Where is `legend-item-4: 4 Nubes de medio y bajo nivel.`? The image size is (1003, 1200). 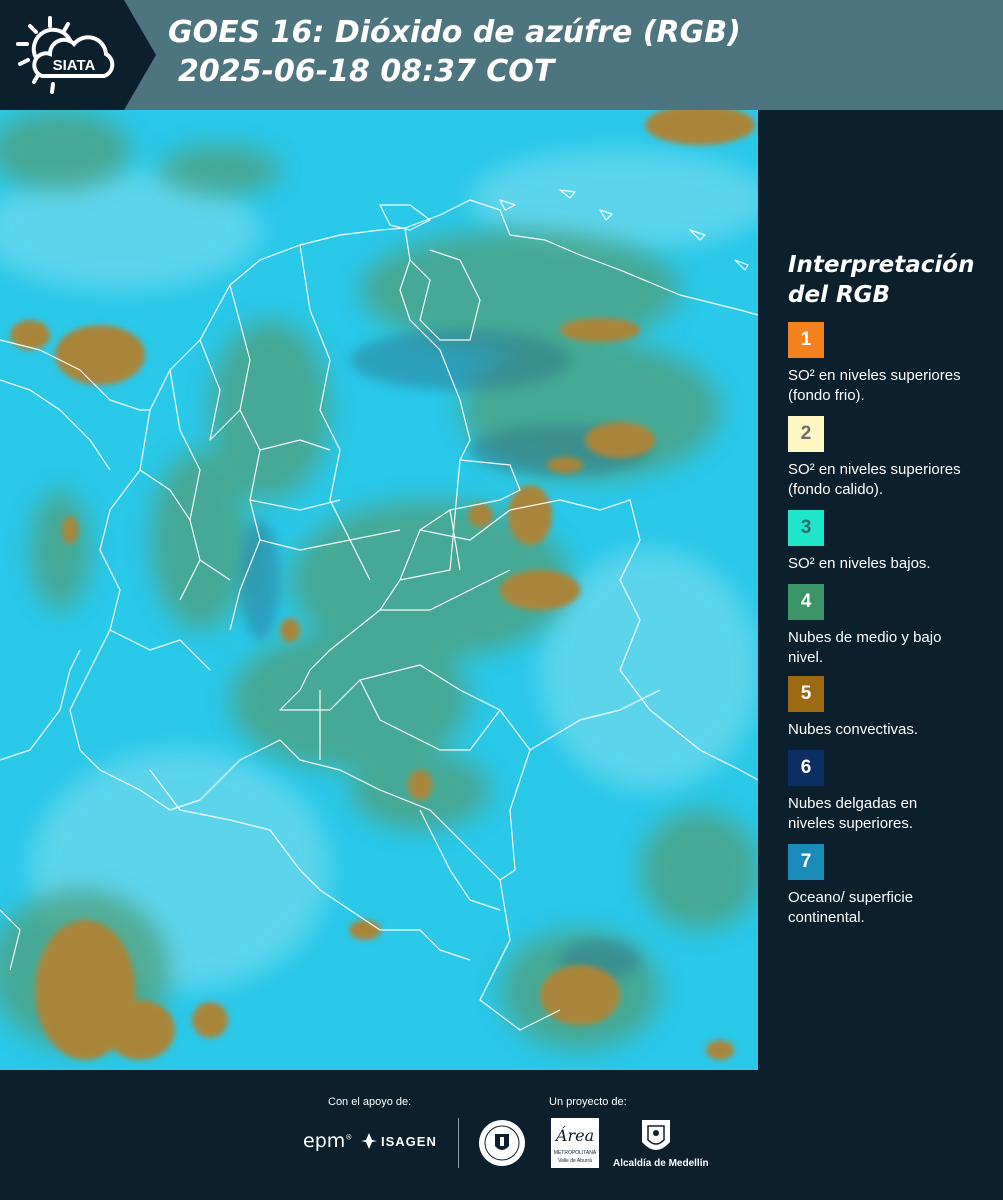
legend-item-4: 4 Nubes de medio y bajo nivel. is located at coordinates (888, 626).